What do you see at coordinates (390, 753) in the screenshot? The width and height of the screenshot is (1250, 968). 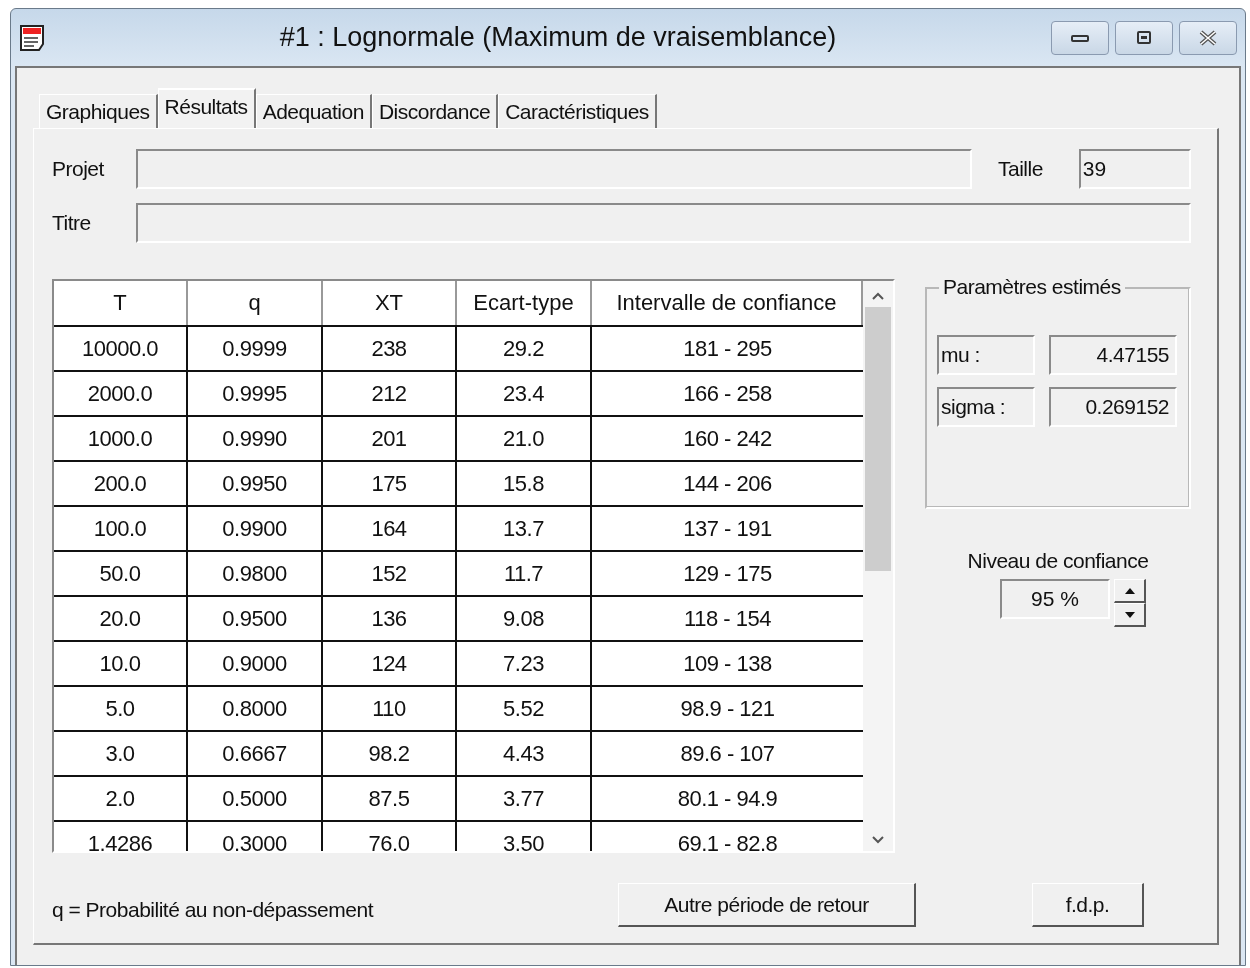 I see `table-cell: 98.2` at bounding box center [390, 753].